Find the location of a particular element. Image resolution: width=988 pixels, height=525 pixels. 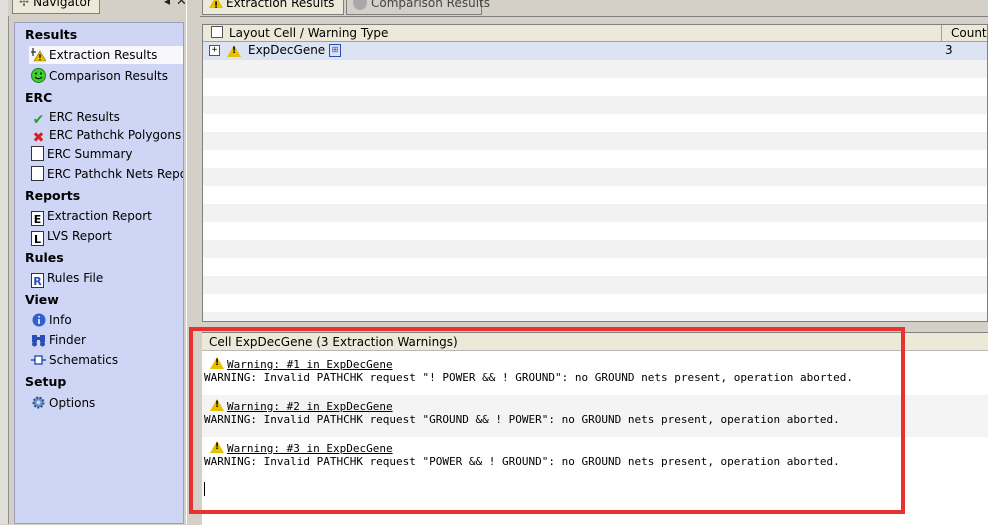

nav-item-erc-pathchk-polygons: ✖ ERC Pathchk Polygons is located at coordinates (106, 136).